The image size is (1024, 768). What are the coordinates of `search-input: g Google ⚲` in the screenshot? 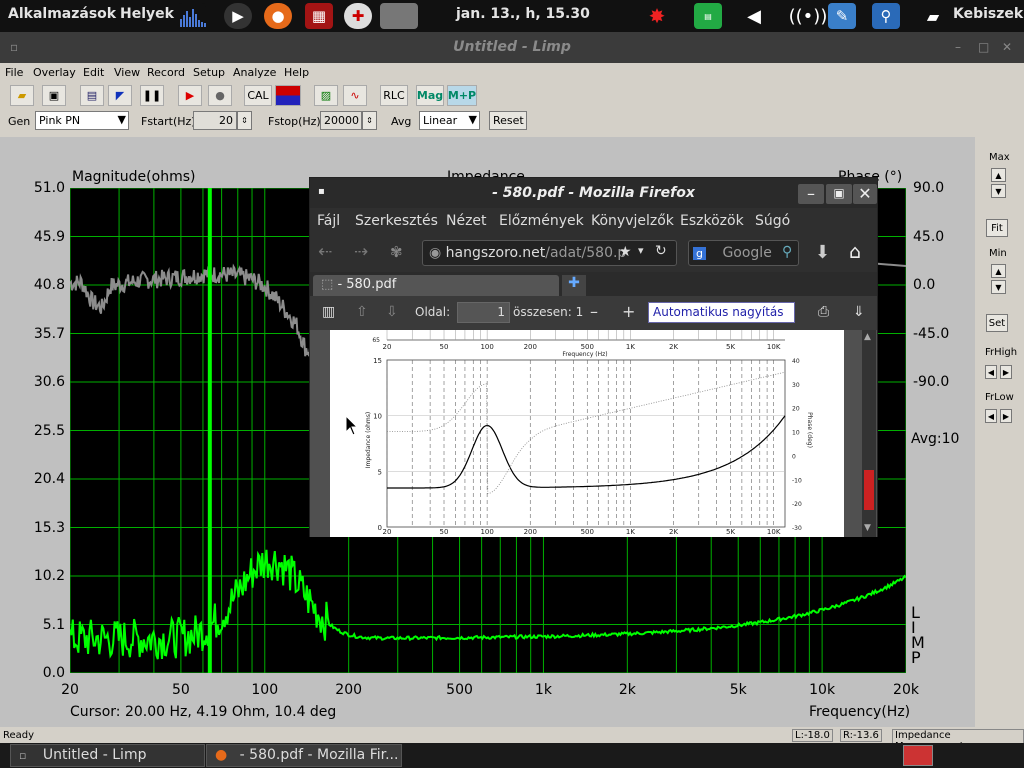 It's located at (743, 253).